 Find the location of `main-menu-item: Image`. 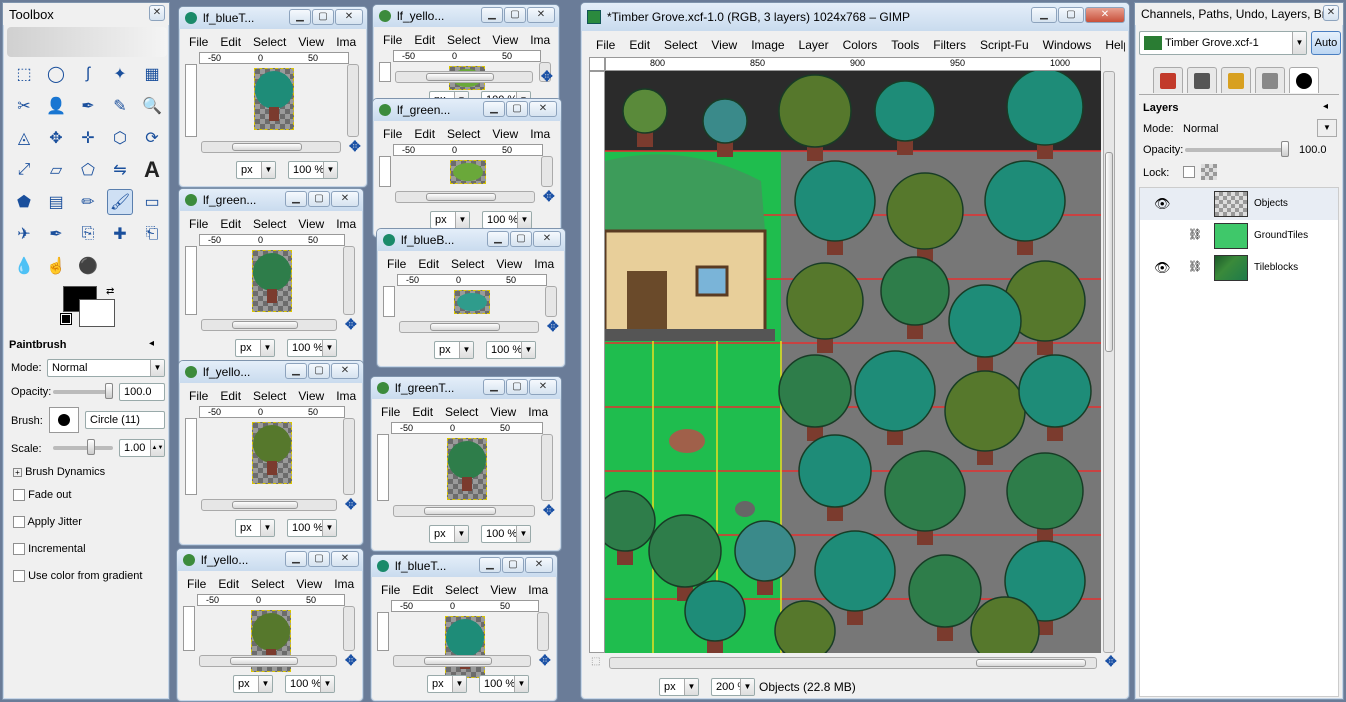

main-menu-item: Image is located at coordinates (767, 45).